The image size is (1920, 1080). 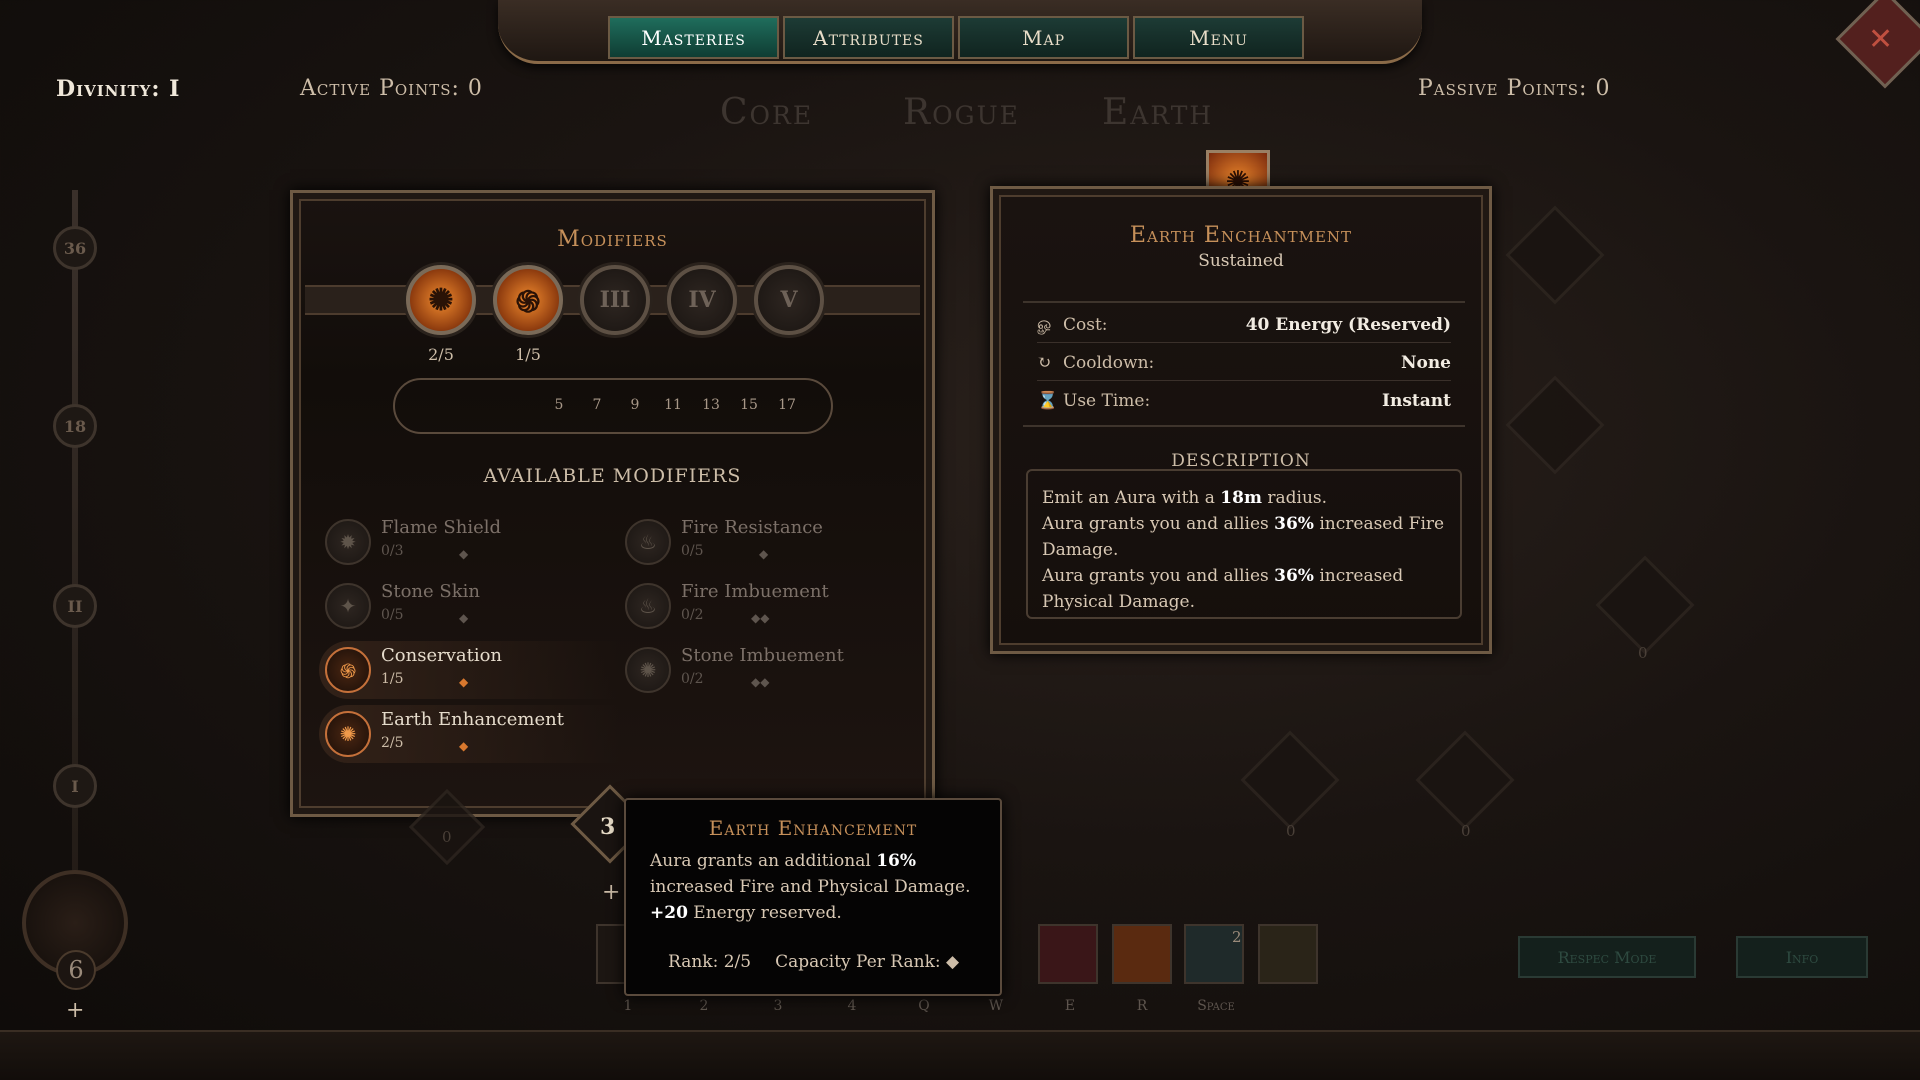 I want to click on hotkey-label: 2, so click(x=704, y=1006).